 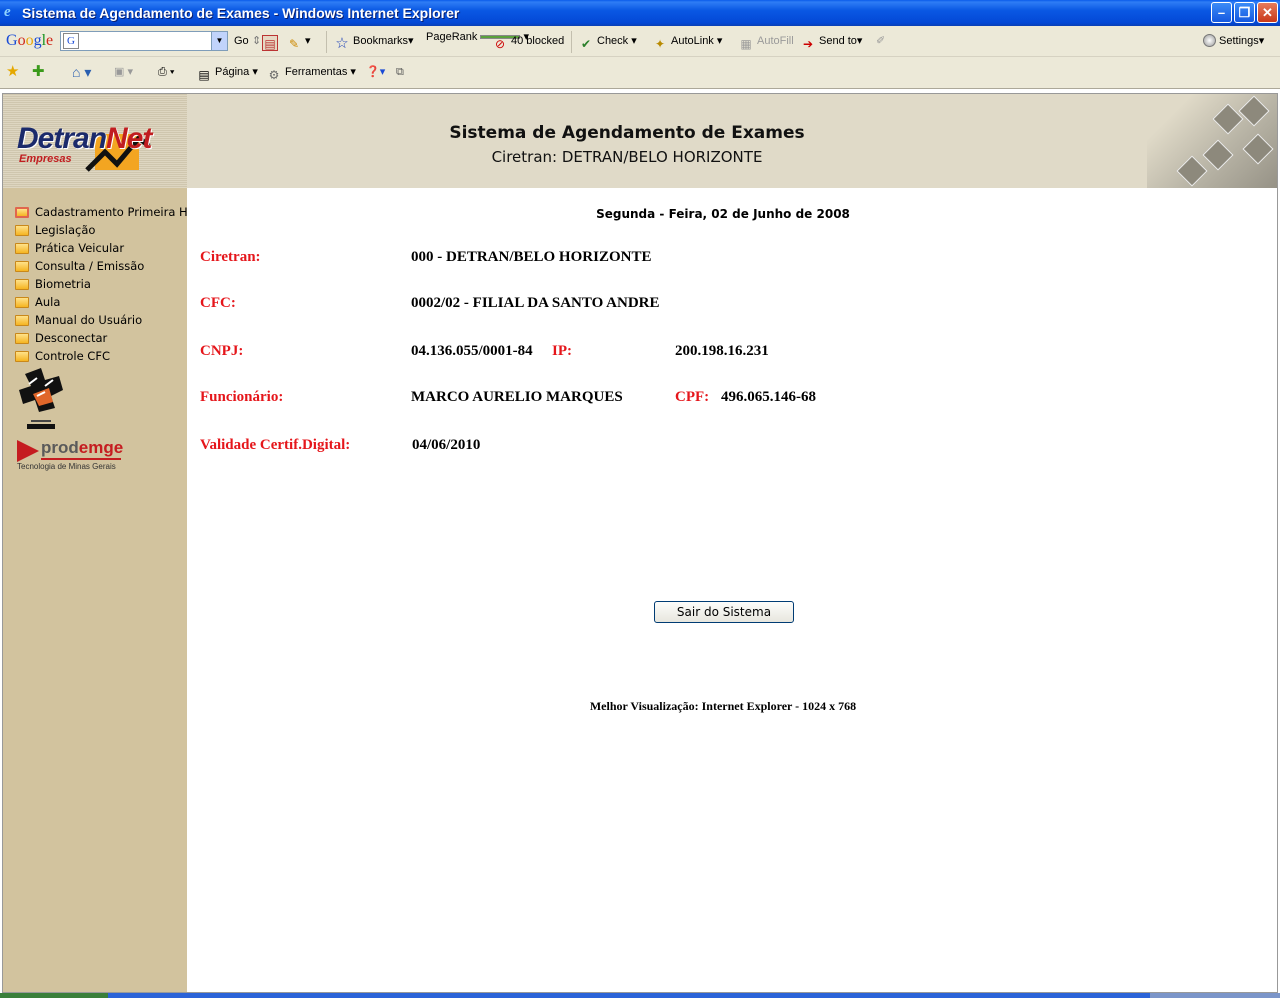 What do you see at coordinates (71, 41) in the screenshot?
I see `google-g-icon: G` at bounding box center [71, 41].